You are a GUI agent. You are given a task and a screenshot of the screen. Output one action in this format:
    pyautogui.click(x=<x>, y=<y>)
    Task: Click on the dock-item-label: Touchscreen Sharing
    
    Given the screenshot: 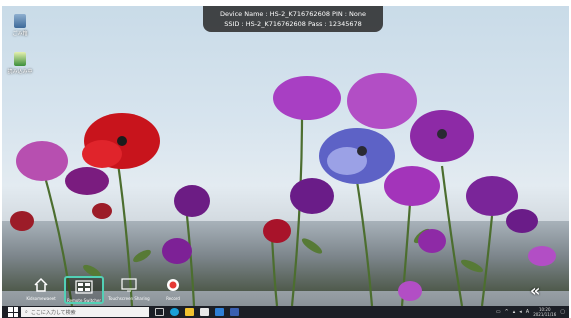 What is the action you would take?
    pyautogui.click(x=129, y=298)
    